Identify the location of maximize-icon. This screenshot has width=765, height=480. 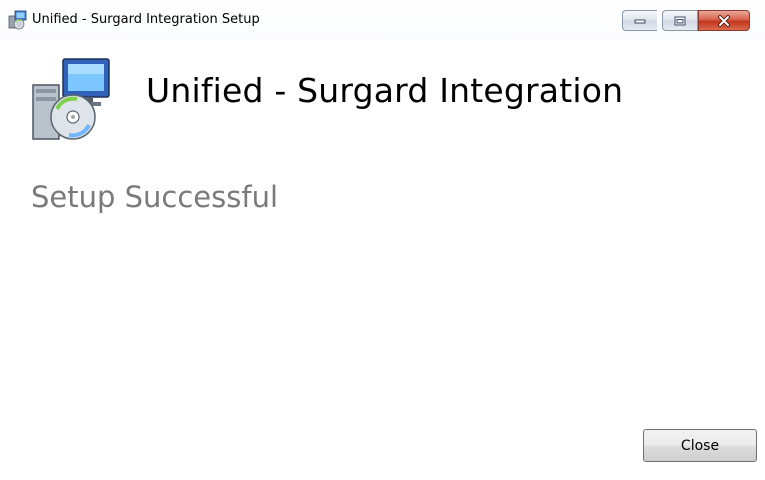
(680, 20).